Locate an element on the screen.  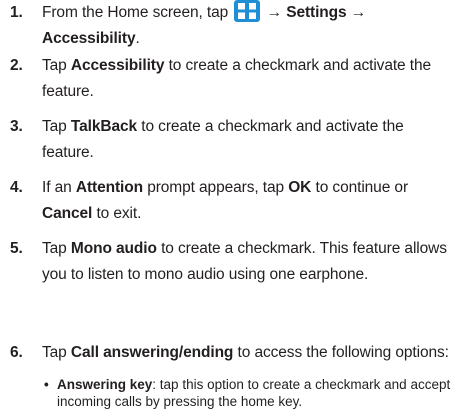
button-ok-label: OK is located at coordinates (300, 187).